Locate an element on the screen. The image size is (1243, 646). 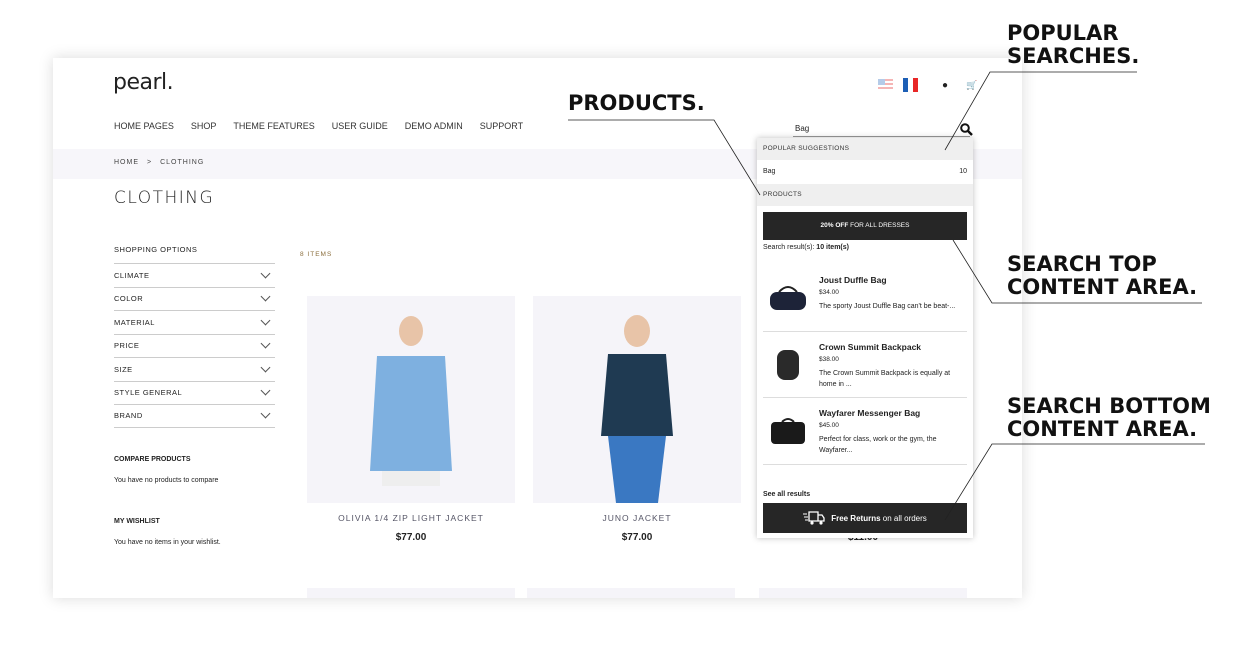
annotation-search-top: SEARCH TOP CONTENT AREA. is located at coordinates (1102, 275).